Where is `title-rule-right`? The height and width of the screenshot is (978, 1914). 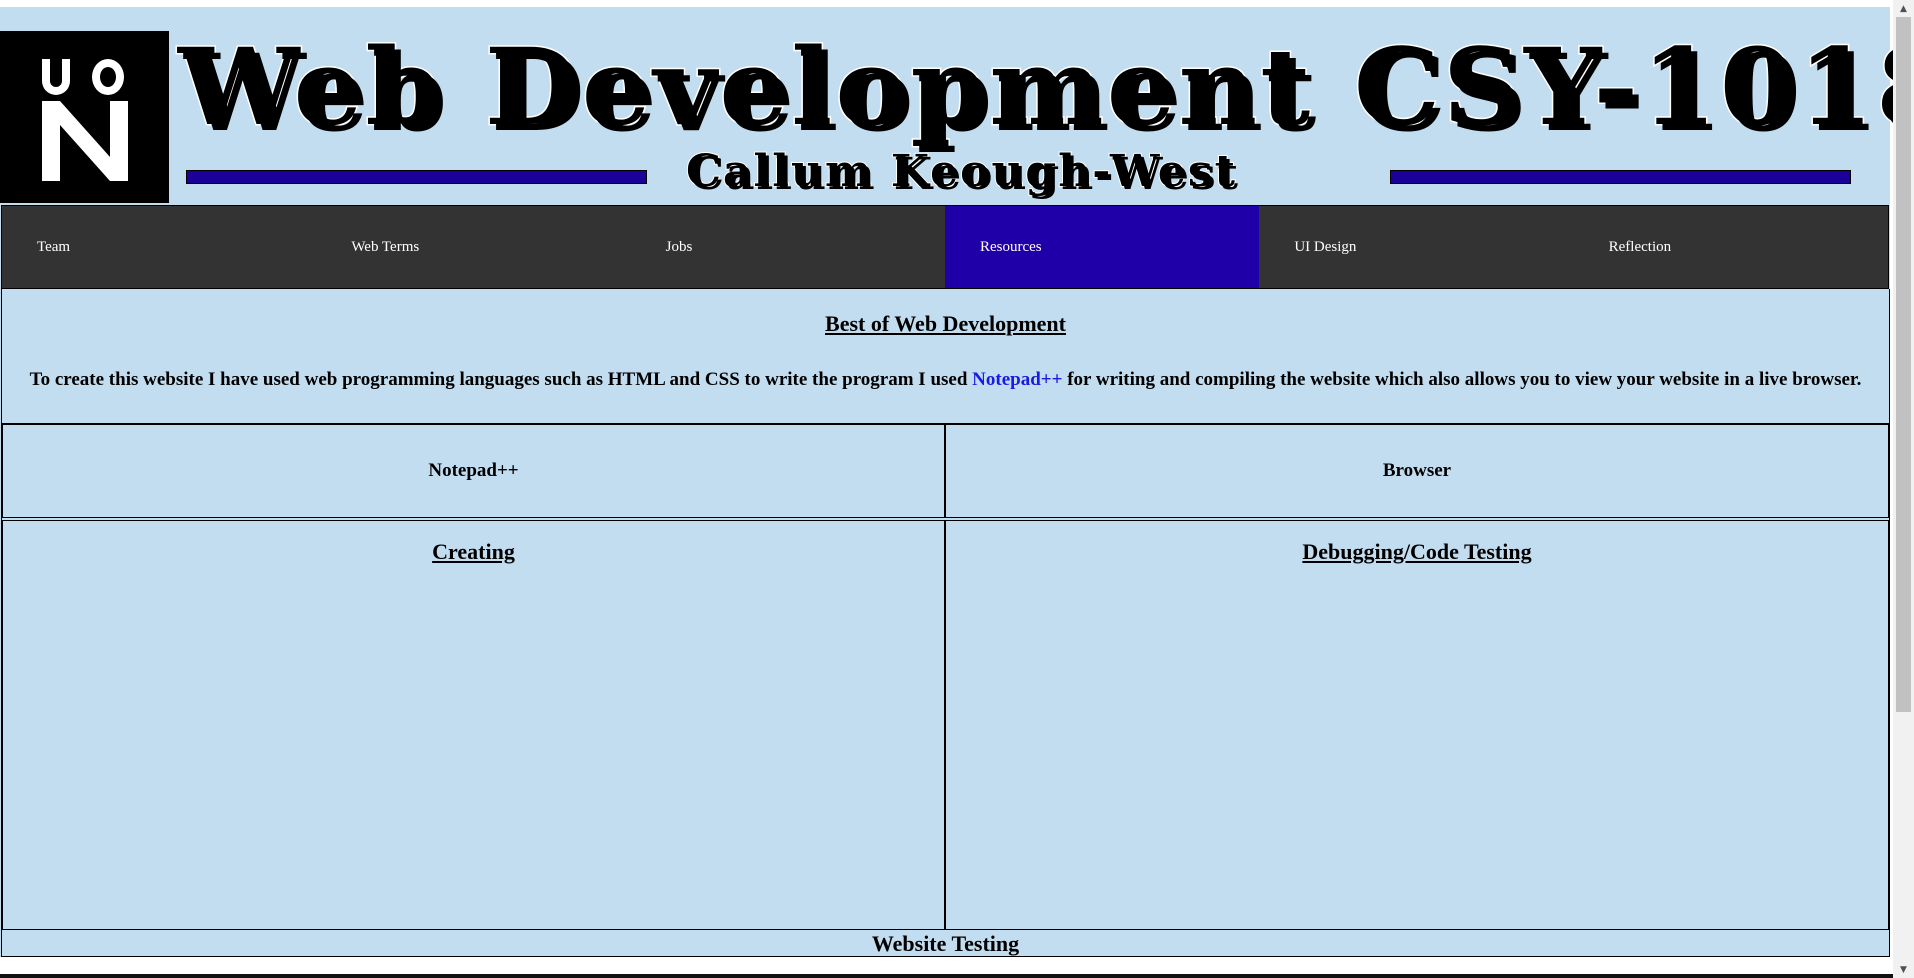
title-rule-right is located at coordinates (1620, 177).